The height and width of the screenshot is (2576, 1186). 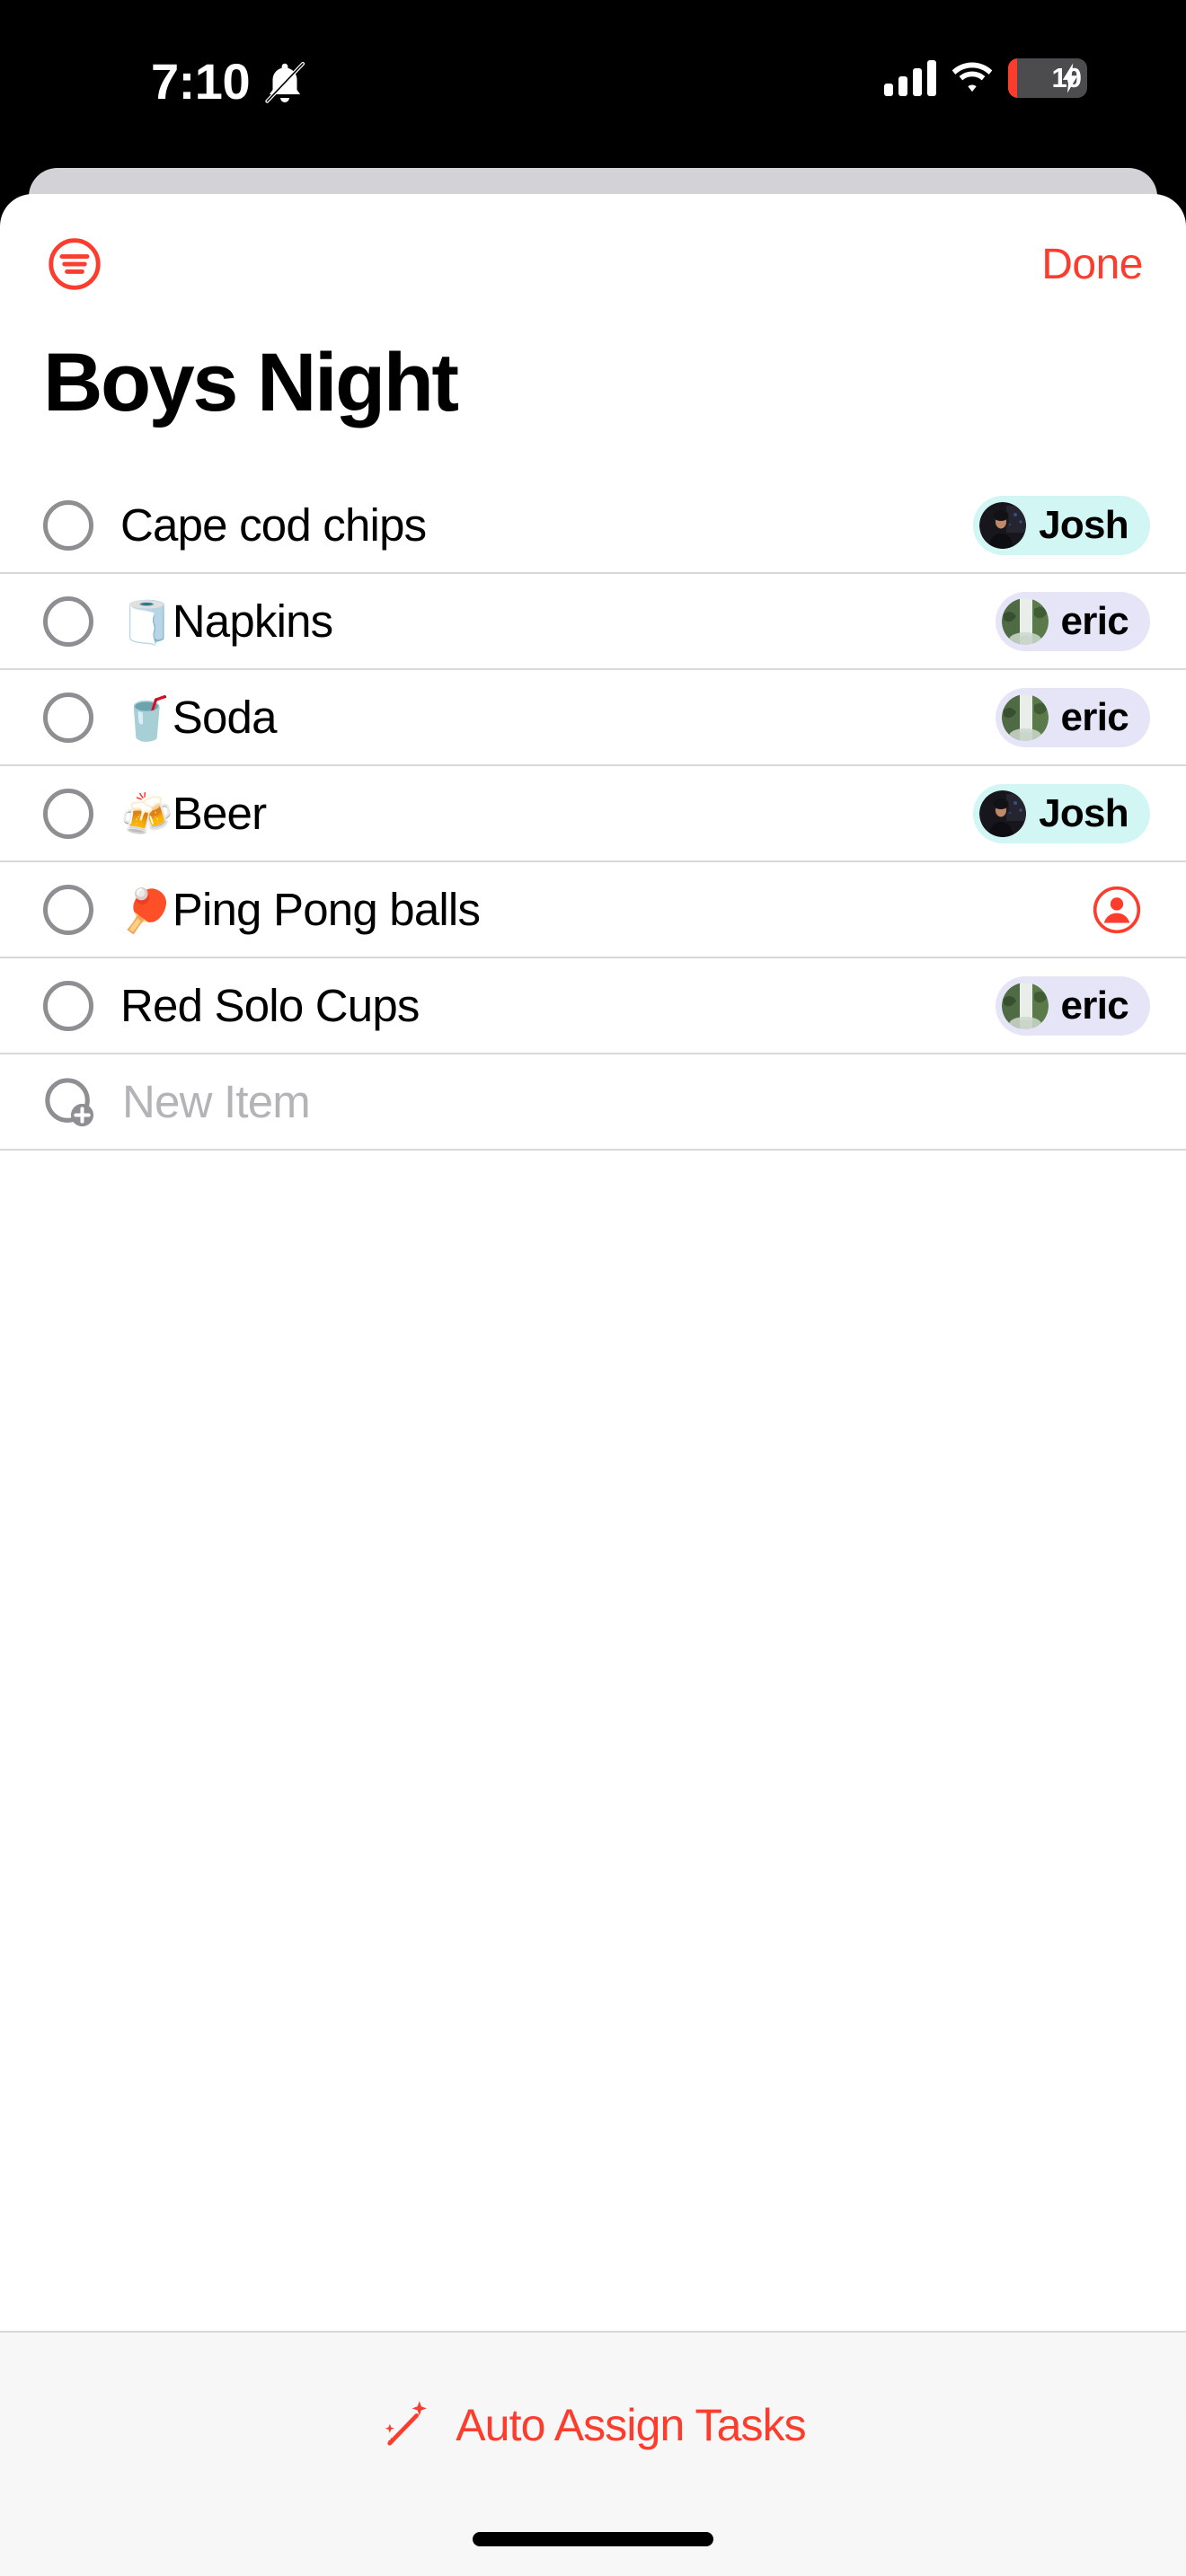 I want to click on table-row: Cape cod chips Josh, so click(x=593, y=526).